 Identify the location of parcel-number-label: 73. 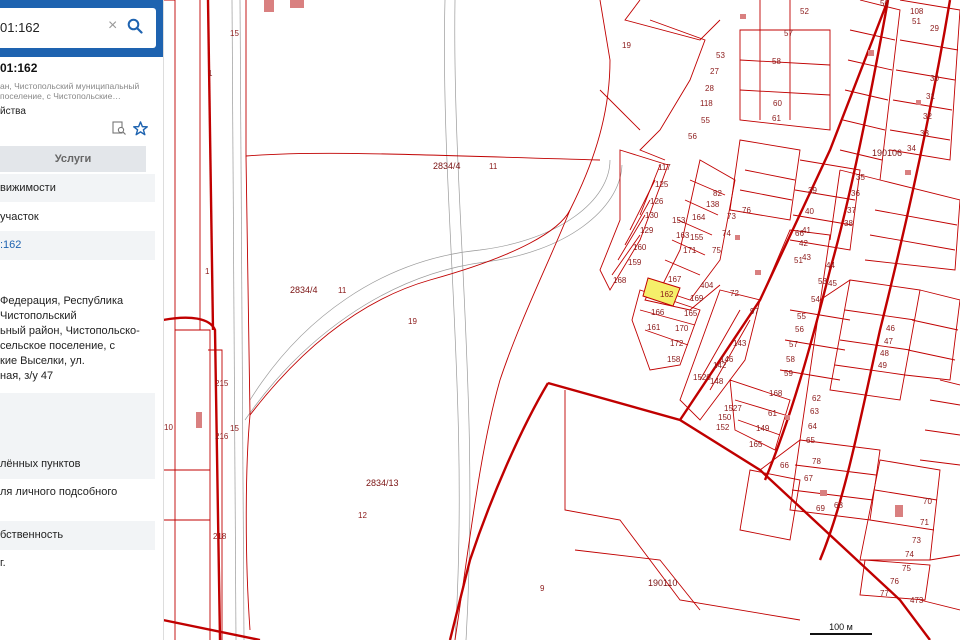
(916, 540).